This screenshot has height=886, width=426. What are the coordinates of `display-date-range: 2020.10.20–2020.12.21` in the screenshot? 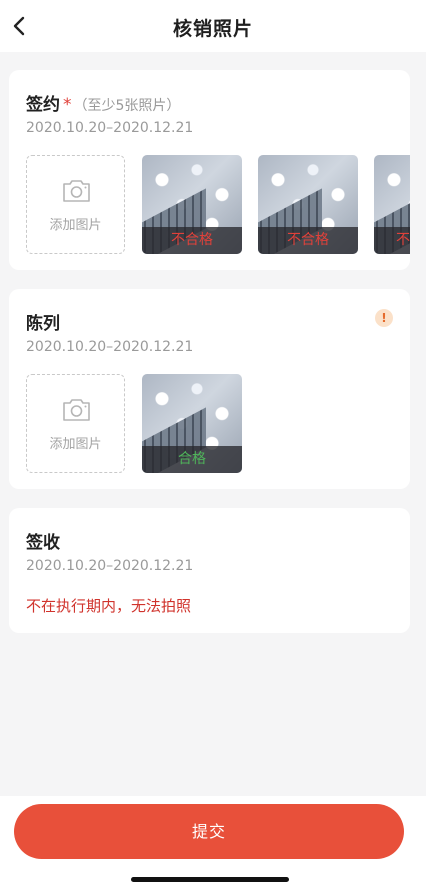 It's located at (110, 347).